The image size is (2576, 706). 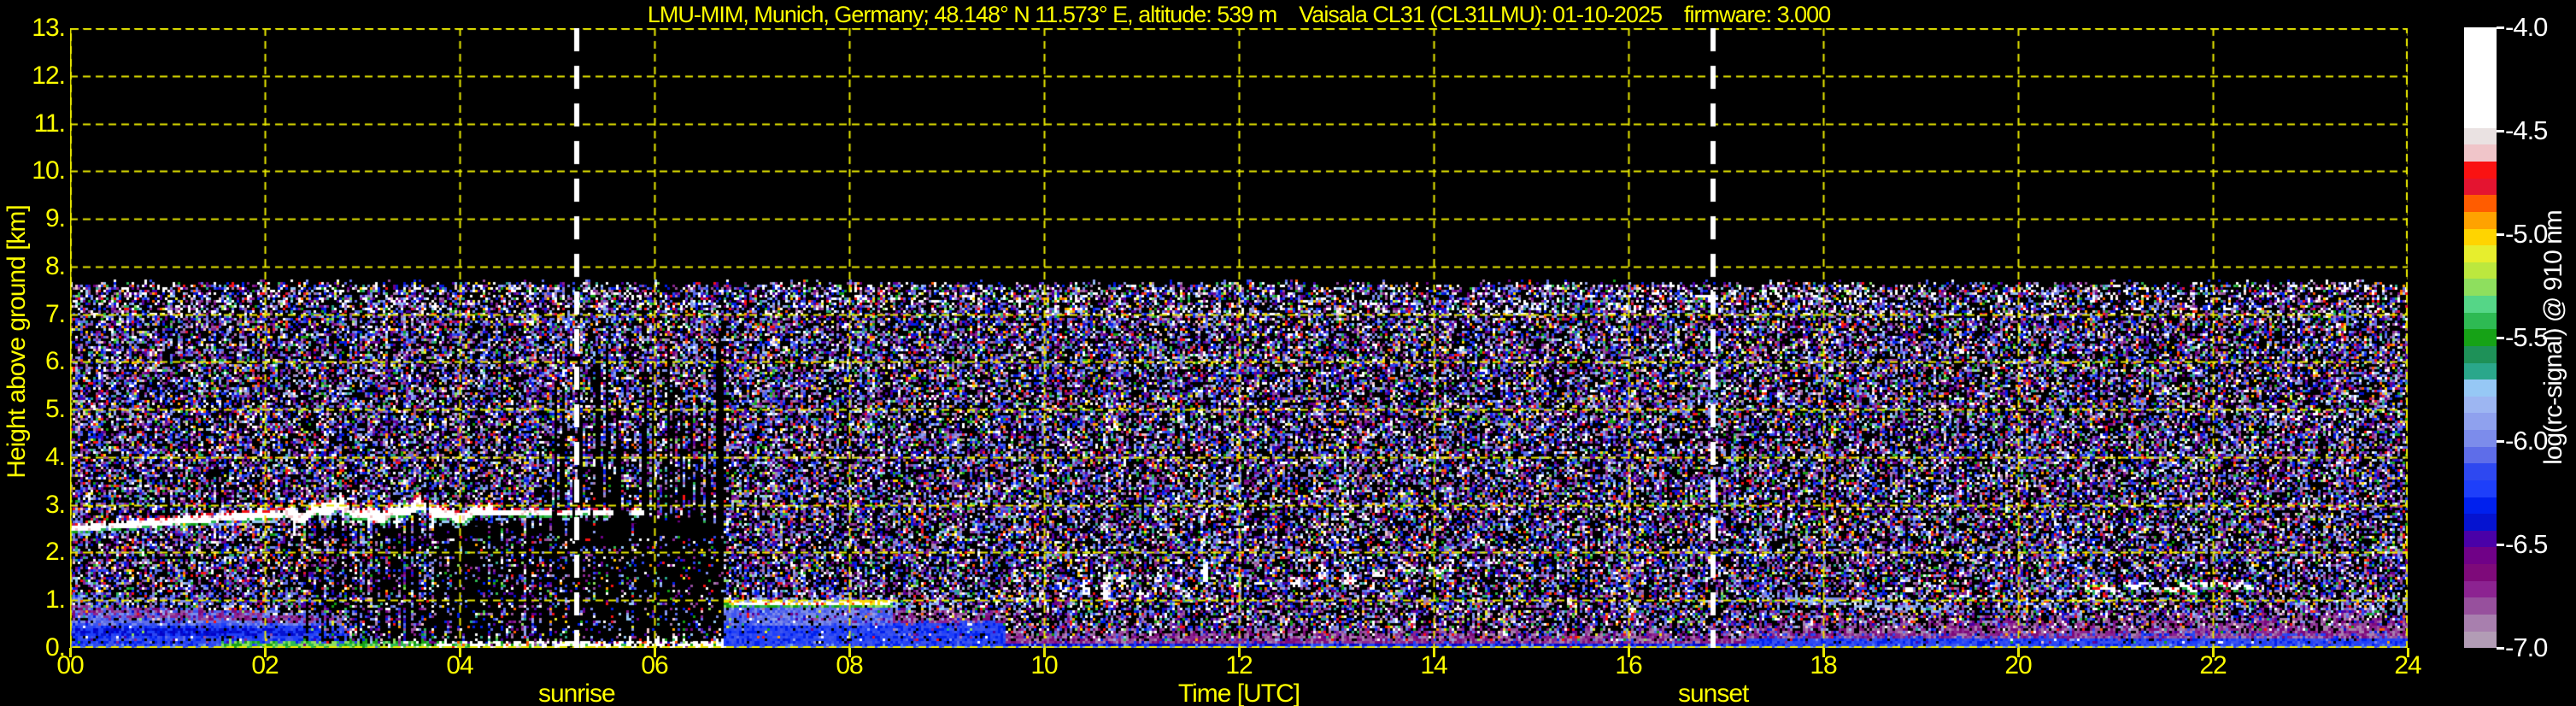 What do you see at coordinates (2553, 337) in the screenshot?
I see `colorbar-label: log(rc-signal) @ 910 nm` at bounding box center [2553, 337].